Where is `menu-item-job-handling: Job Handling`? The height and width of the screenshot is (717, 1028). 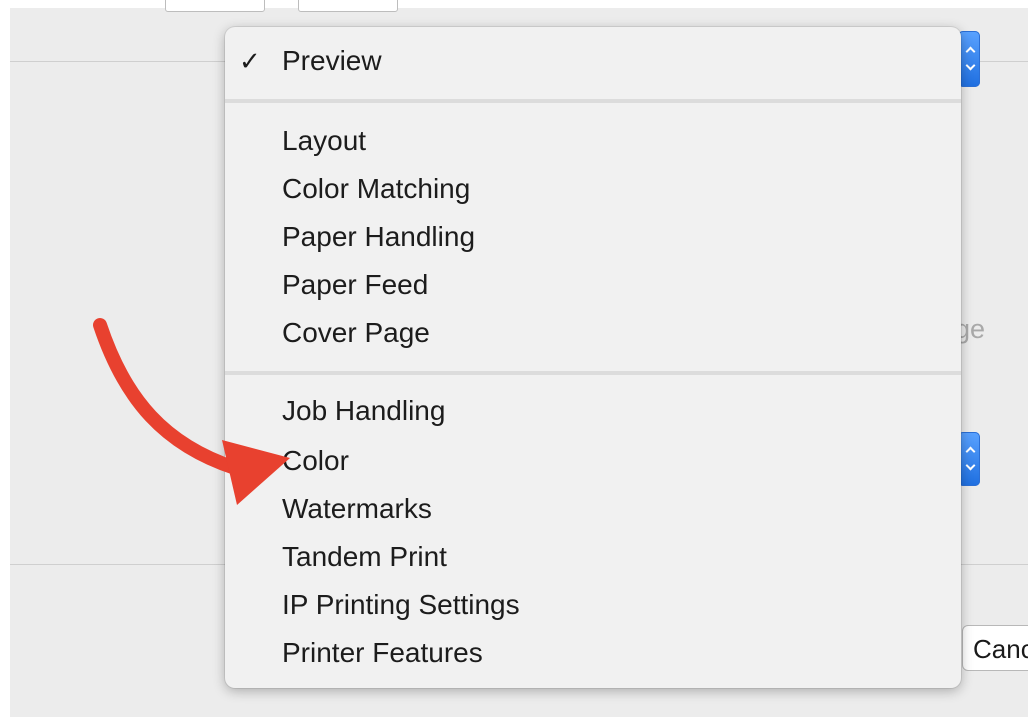 menu-item-job-handling: Job Handling is located at coordinates (593, 411).